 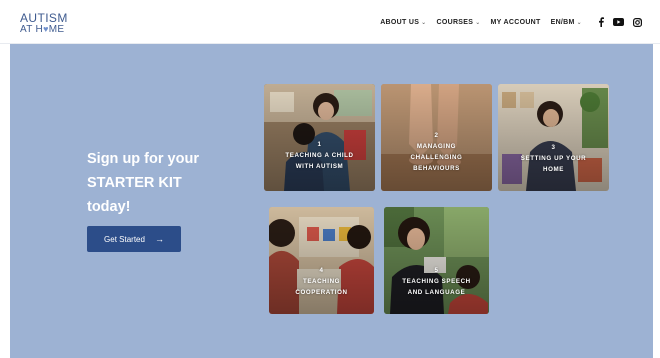 I want to click on card-caption: 1 TEACHING A CHILD WITH AUTISM, so click(x=319, y=155).